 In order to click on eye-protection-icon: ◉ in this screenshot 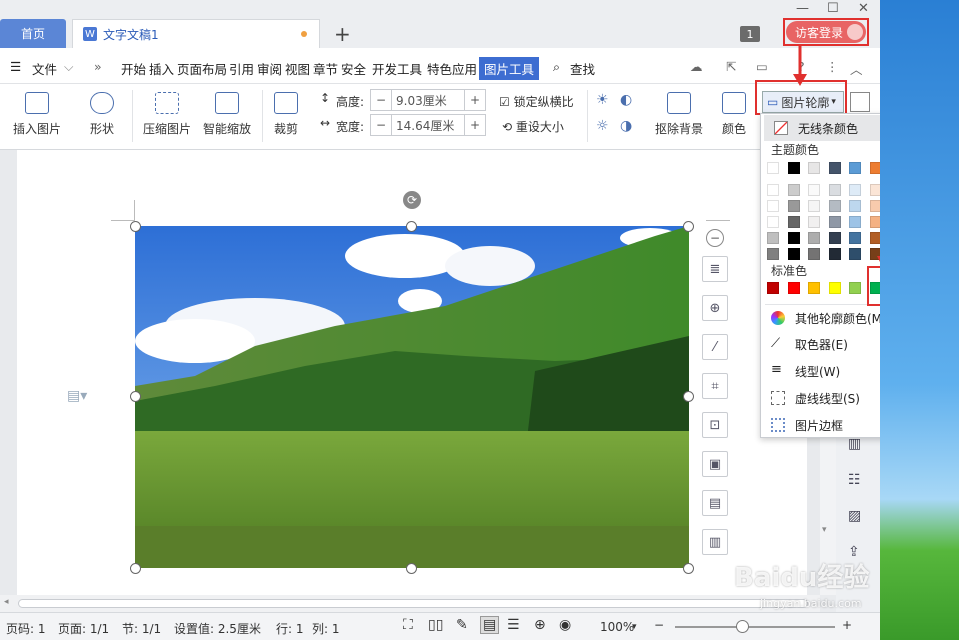, I will do `click(565, 625)`.